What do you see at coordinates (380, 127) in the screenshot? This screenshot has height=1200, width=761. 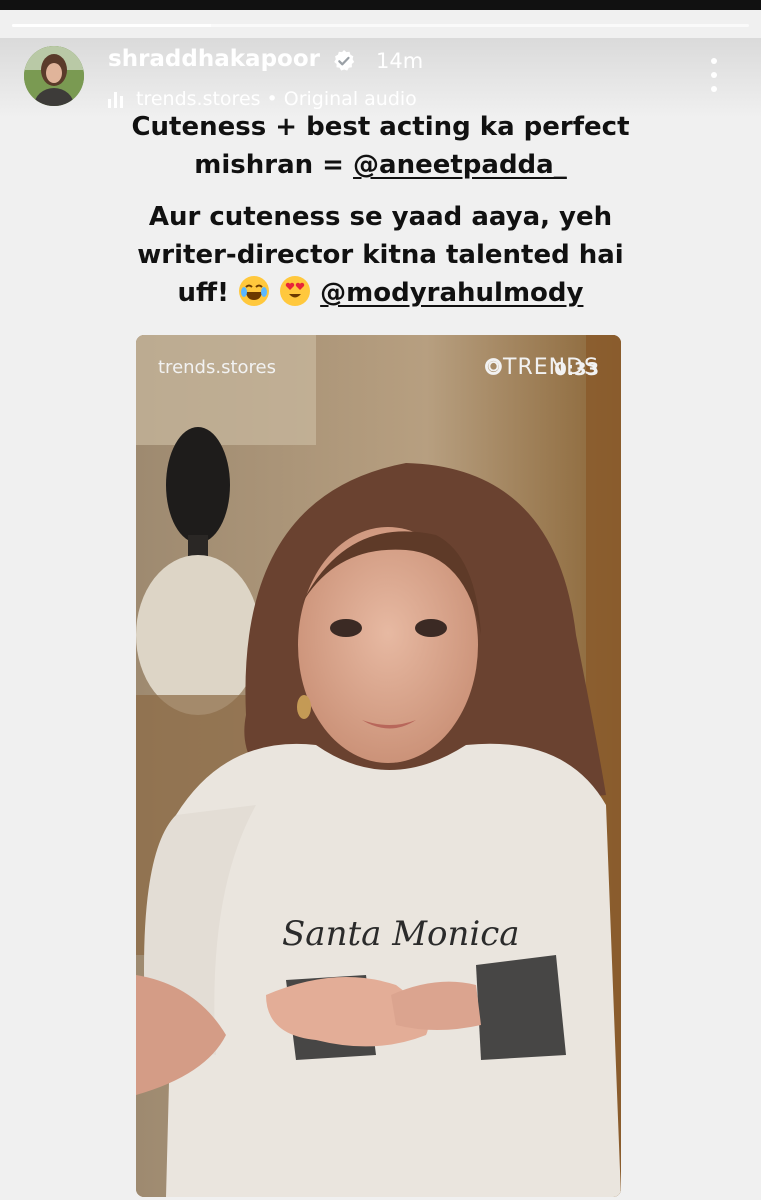 I see `caption-line: Cuteness + best acting ka perfect` at bounding box center [380, 127].